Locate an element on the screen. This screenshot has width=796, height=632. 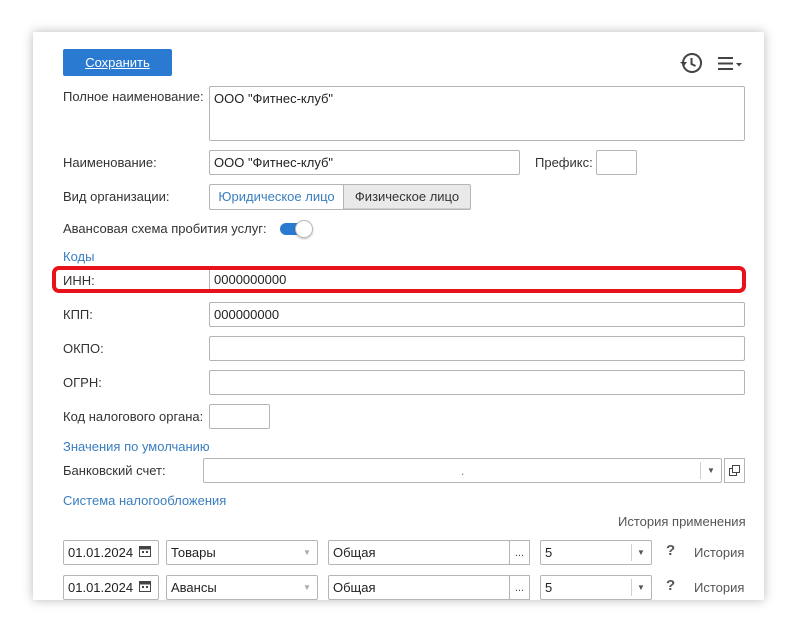
prefix-input is located at coordinates (616, 162).